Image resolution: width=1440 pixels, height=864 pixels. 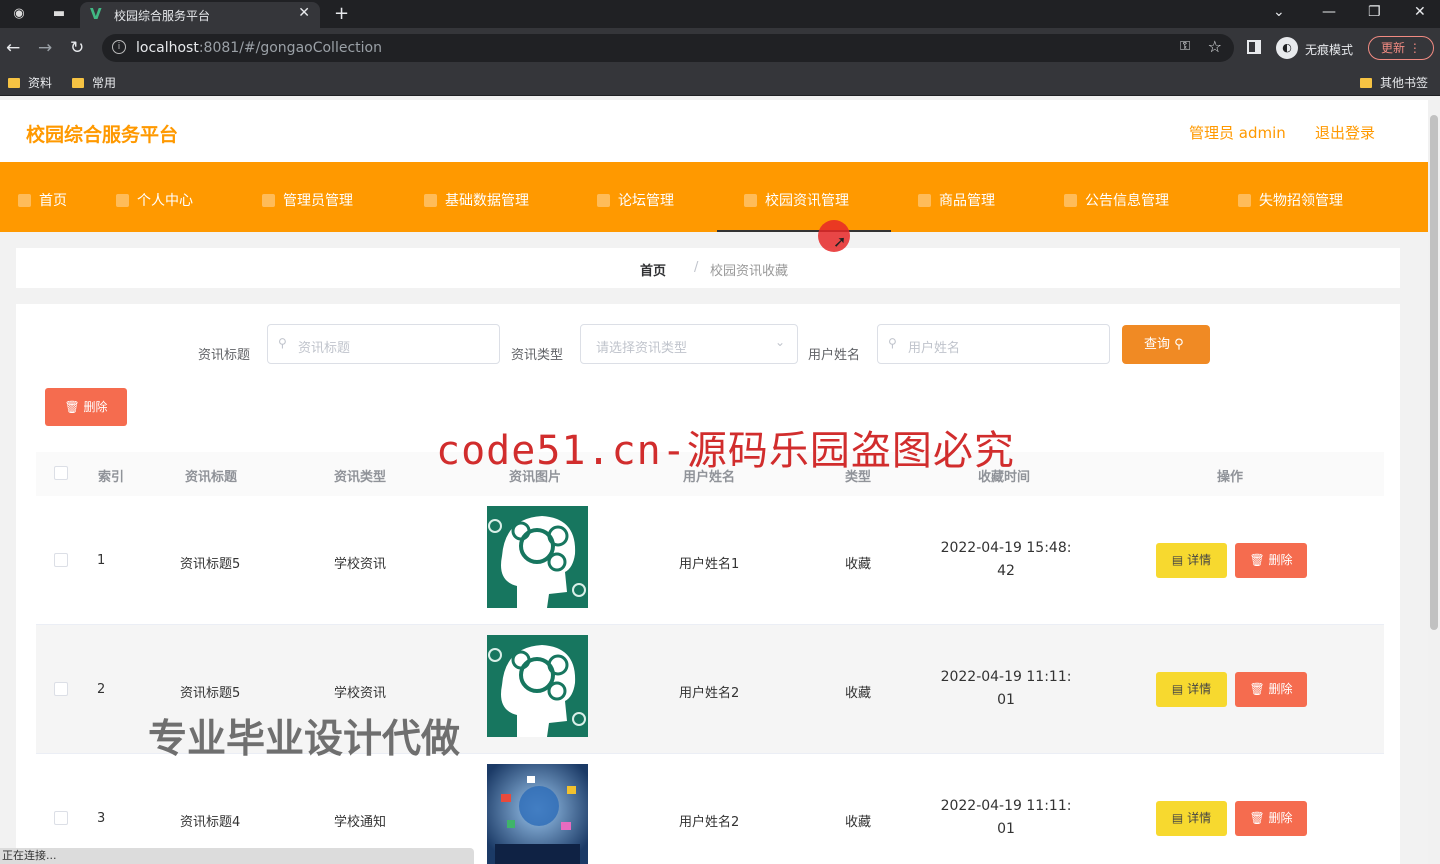 What do you see at coordinates (993, 344) in the screenshot?
I see `user-search-input: ⚲ 用户姓名` at bounding box center [993, 344].